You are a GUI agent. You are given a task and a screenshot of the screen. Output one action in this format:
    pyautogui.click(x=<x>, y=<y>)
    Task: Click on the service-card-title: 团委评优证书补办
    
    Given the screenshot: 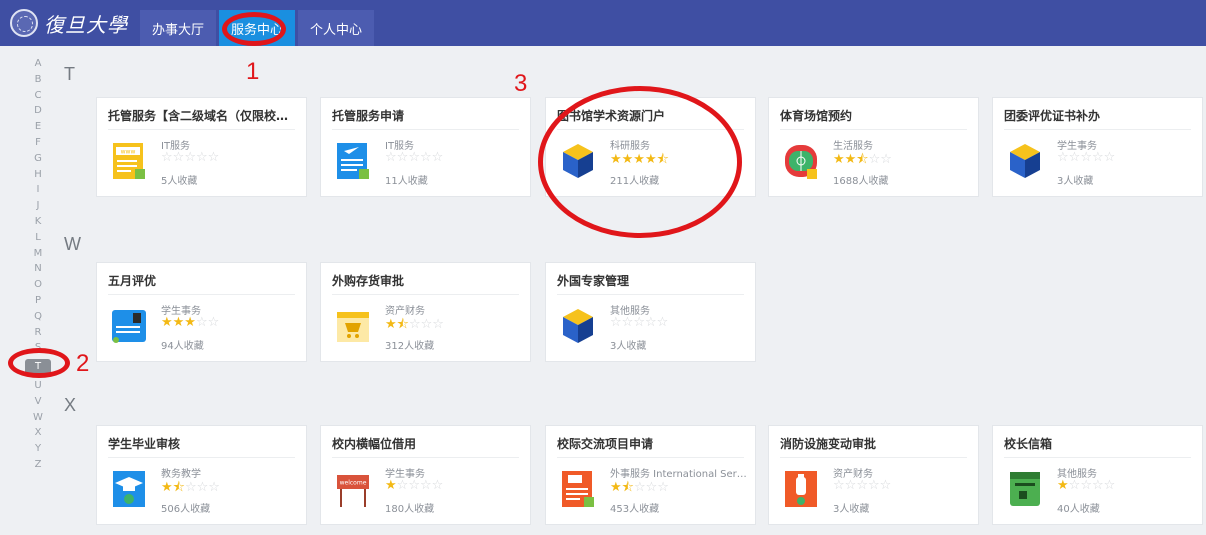 What is the action you would take?
    pyautogui.click(x=1052, y=116)
    